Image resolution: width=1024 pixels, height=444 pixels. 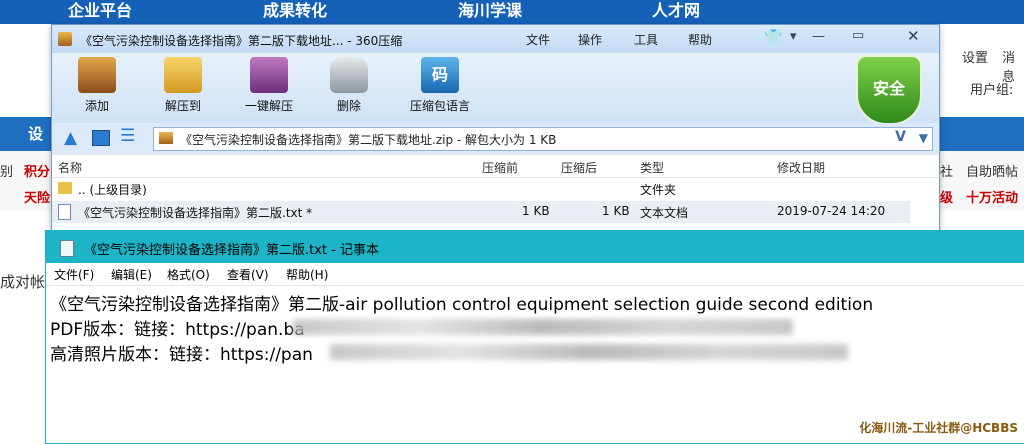 I want to click on nav-courses: 海川学课, so click(x=490, y=12).